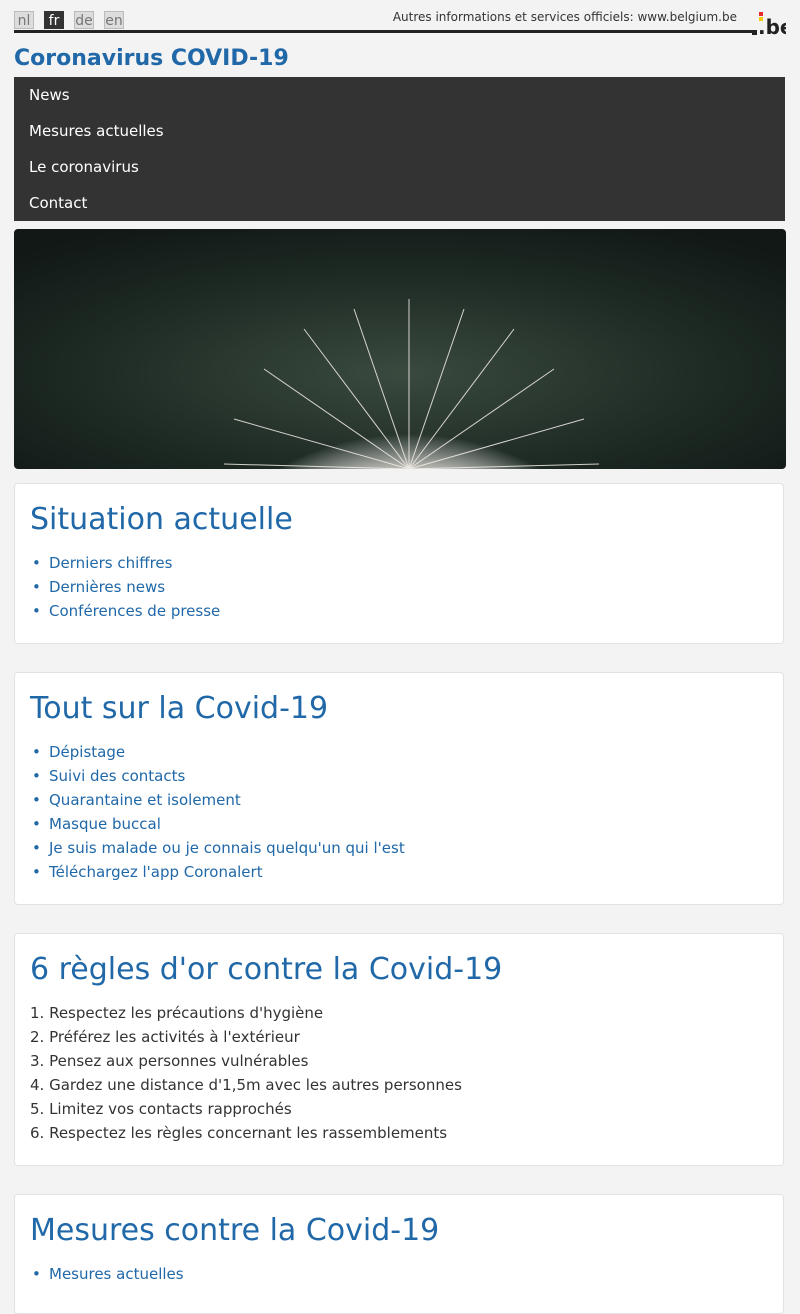  What do you see at coordinates (399, 167) in the screenshot?
I see `nav-item-coronavirus: Le coronavirus` at bounding box center [399, 167].